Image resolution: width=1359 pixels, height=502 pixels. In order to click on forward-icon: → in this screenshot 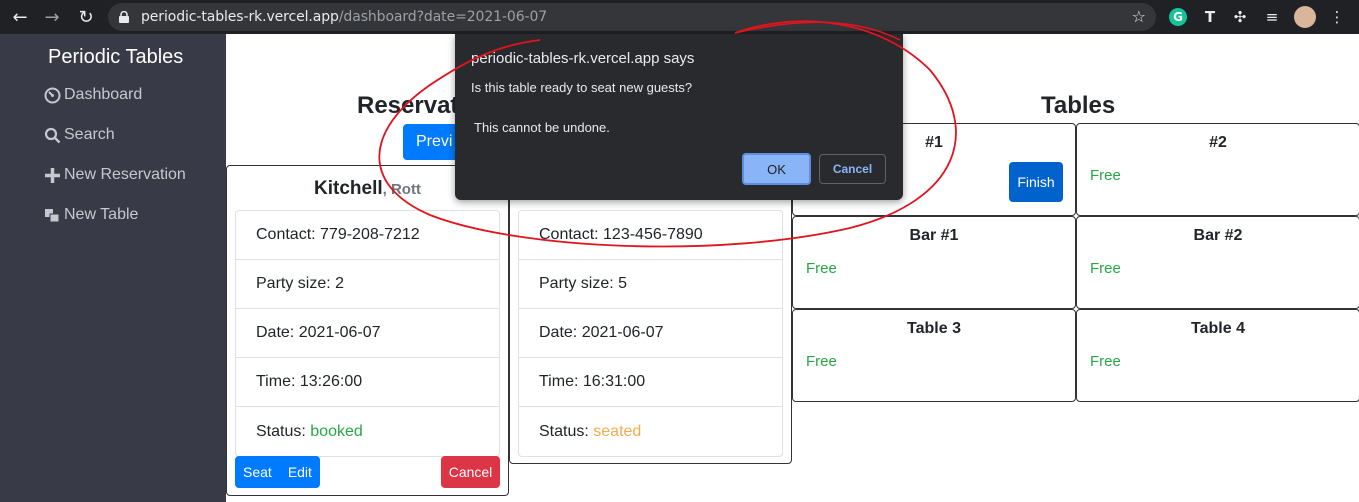, I will do `click(52, 17)`.